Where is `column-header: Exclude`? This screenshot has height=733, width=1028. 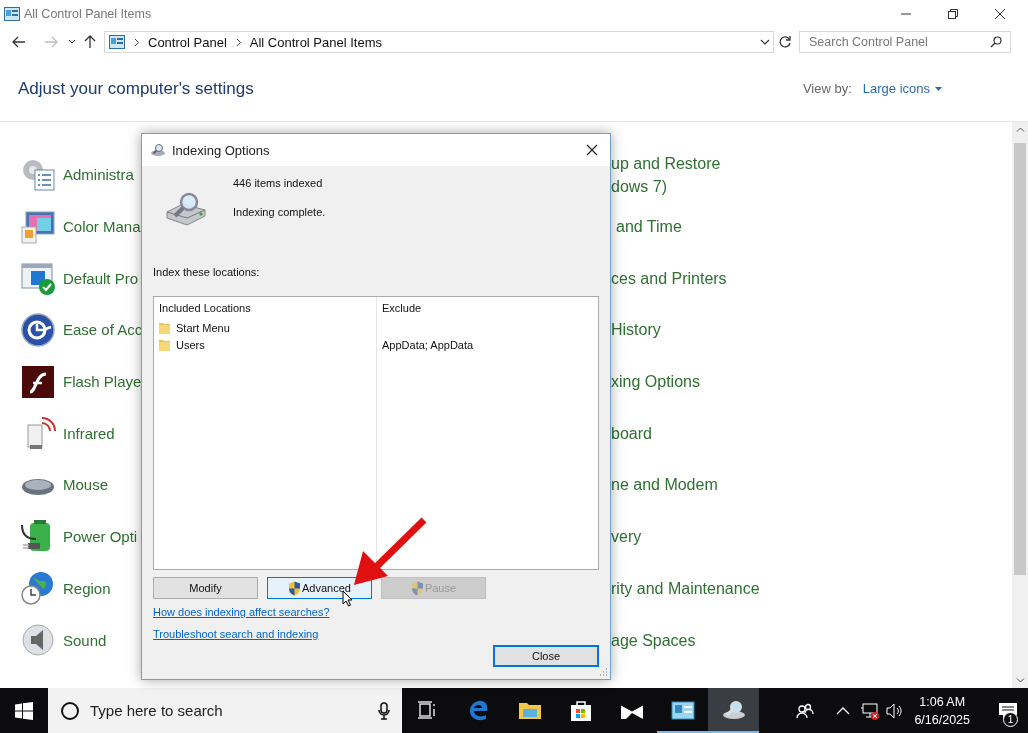
column-header: Exclude is located at coordinates (487, 308).